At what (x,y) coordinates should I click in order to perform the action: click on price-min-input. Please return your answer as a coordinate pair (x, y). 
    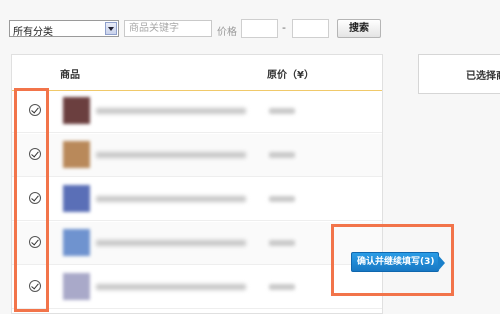
    Looking at the image, I should click on (259, 28).